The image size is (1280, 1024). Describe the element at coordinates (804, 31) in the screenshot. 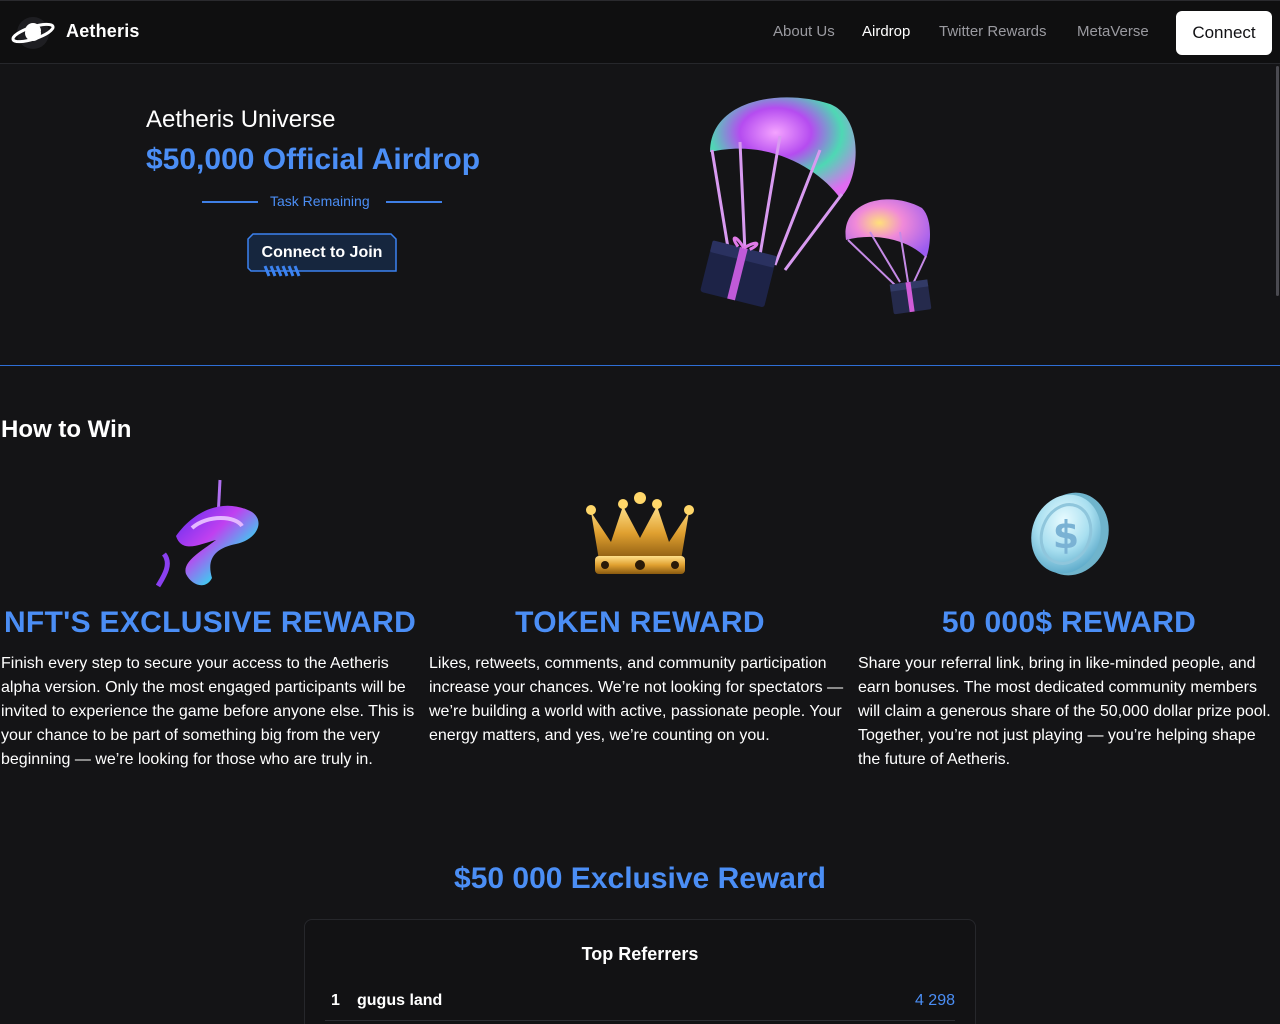

I see `nav-about-us: About Us` at that location.